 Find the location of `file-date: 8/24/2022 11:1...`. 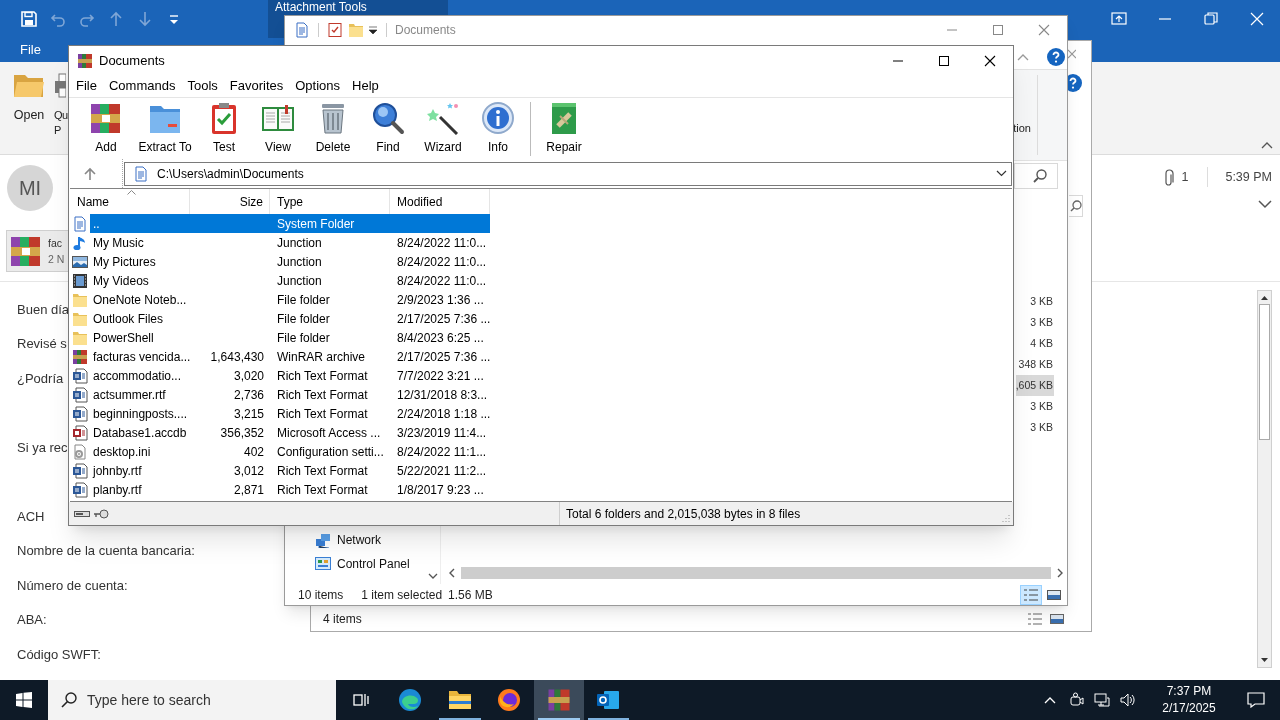

file-date: 8/24/2022 11:1... is located at coordinates (442, 451).